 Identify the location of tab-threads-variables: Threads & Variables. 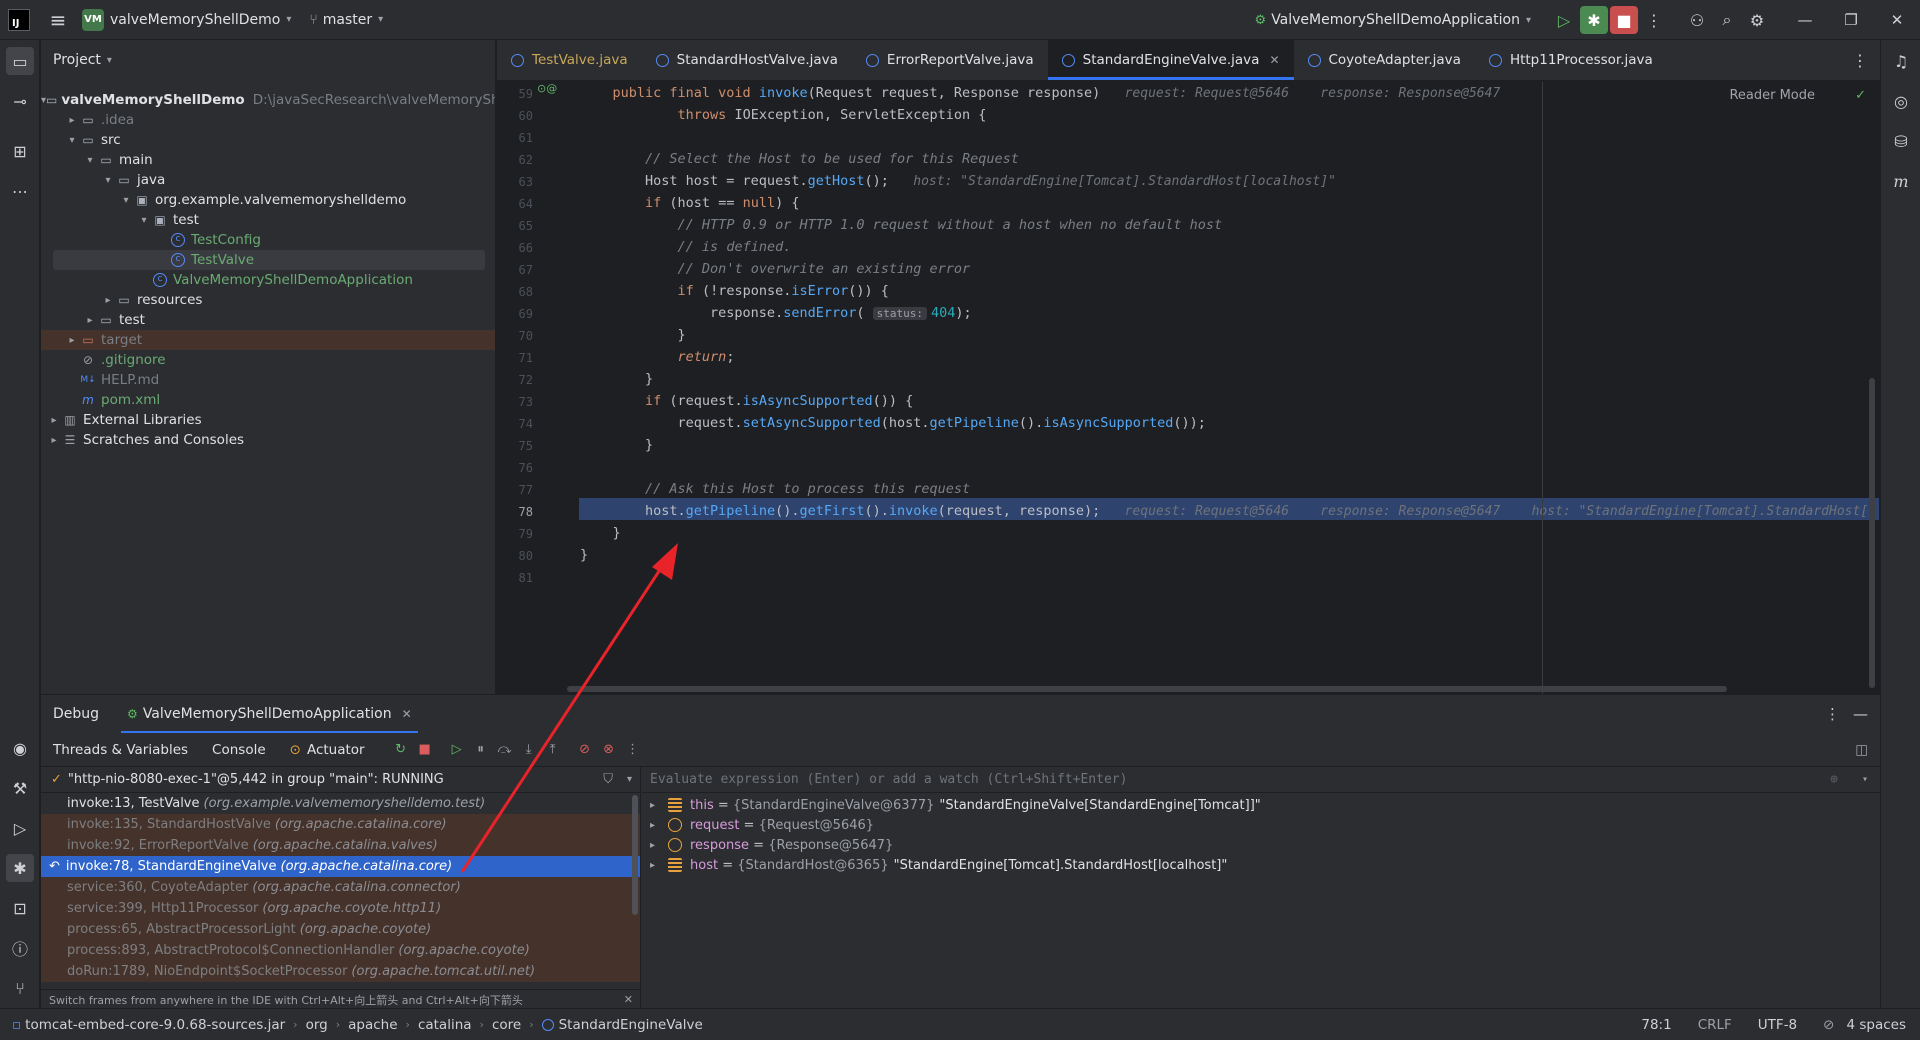
(120, 750).